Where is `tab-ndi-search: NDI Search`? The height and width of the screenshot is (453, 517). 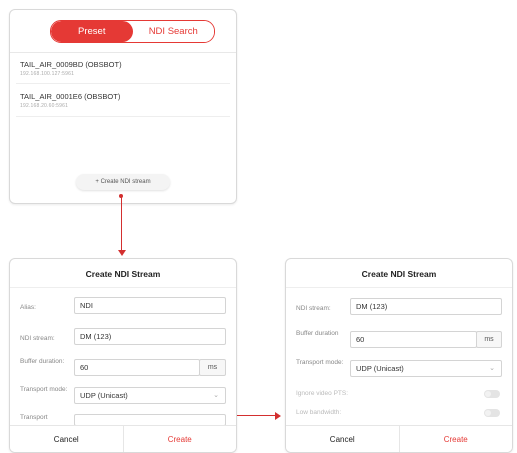
tab-ndi-search: NDI Search is located at coordinates (173, 31).